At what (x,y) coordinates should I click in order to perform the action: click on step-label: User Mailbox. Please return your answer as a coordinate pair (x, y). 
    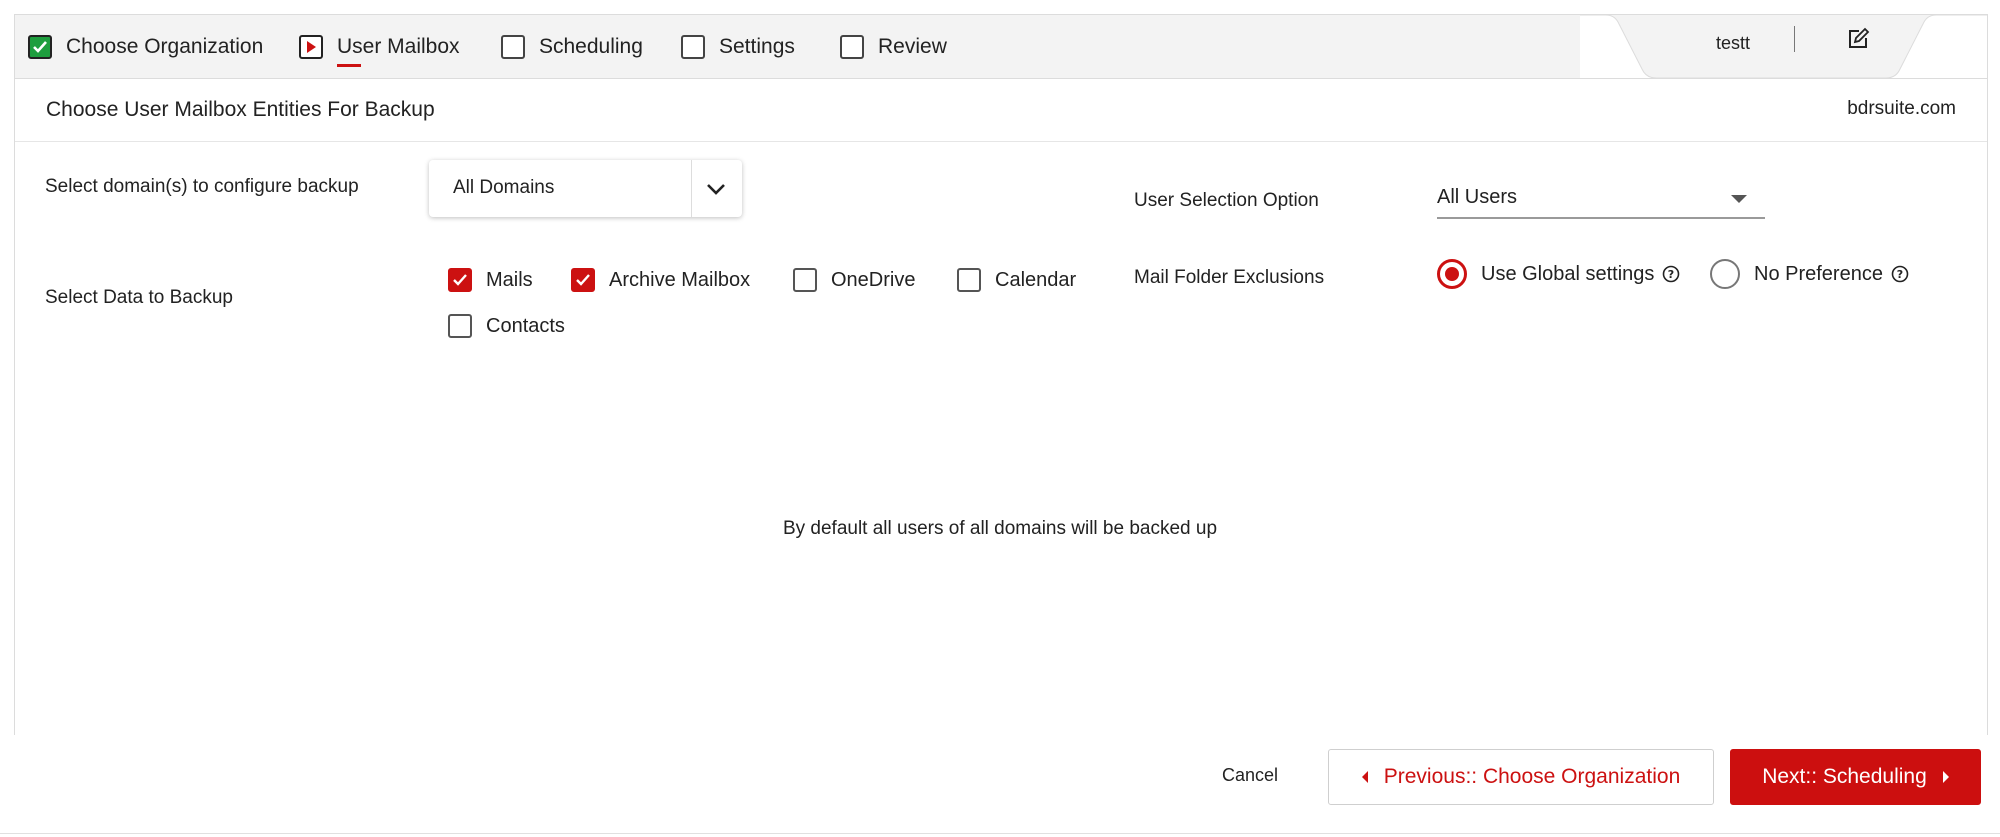
    Looking at the image, I should click on (398, 51).